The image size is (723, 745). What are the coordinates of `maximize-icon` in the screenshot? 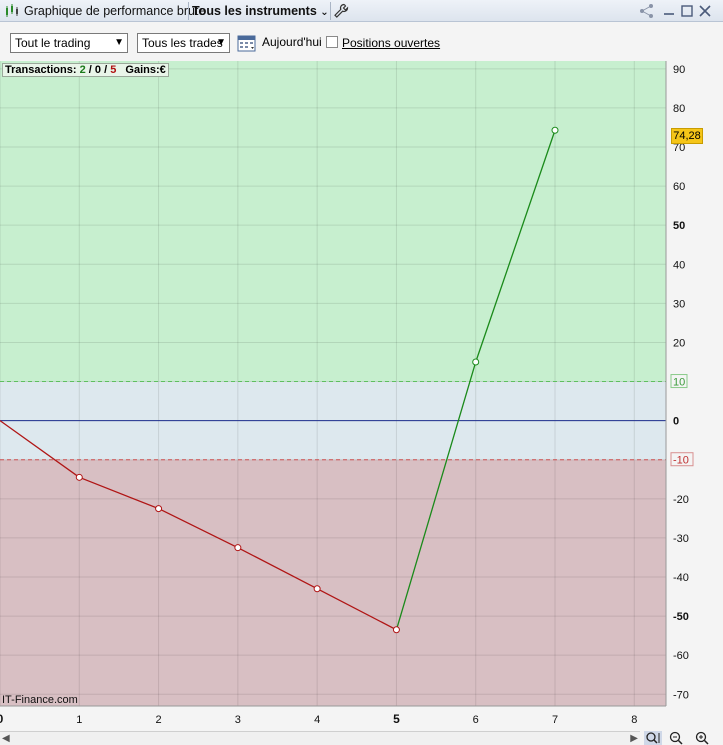 It's located at (687, 11).